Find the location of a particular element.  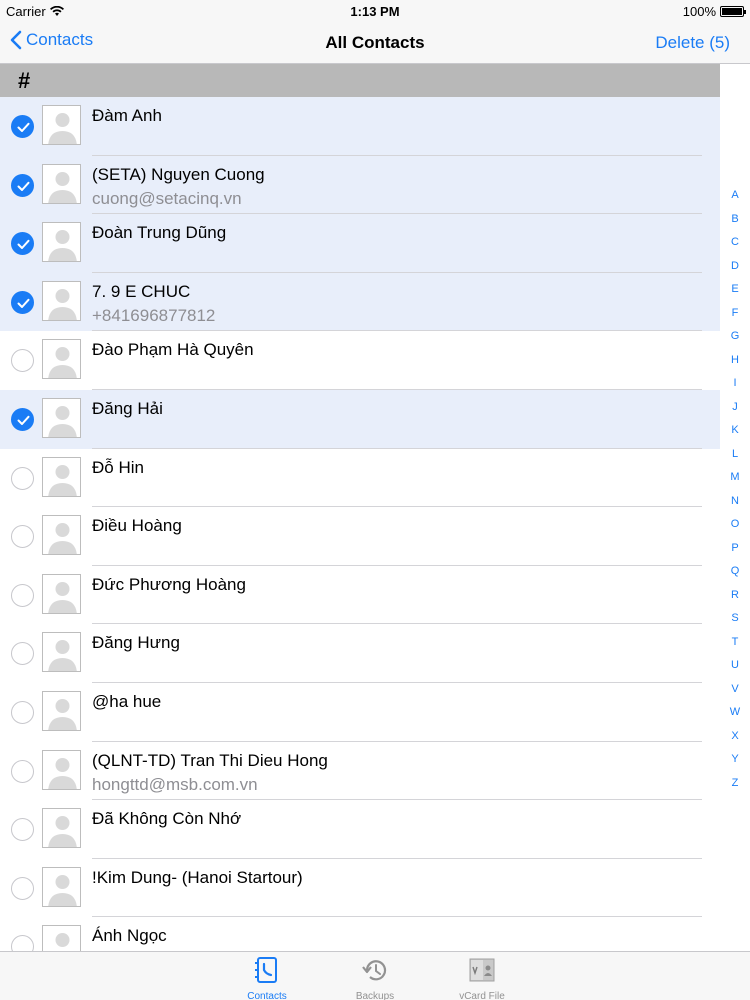

index-letter: K is located at coordinates (735, 431).